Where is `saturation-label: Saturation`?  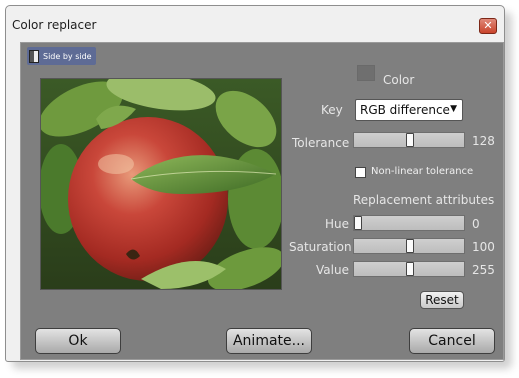 saturation-label: Saturation is located at coordinates (320, 247).